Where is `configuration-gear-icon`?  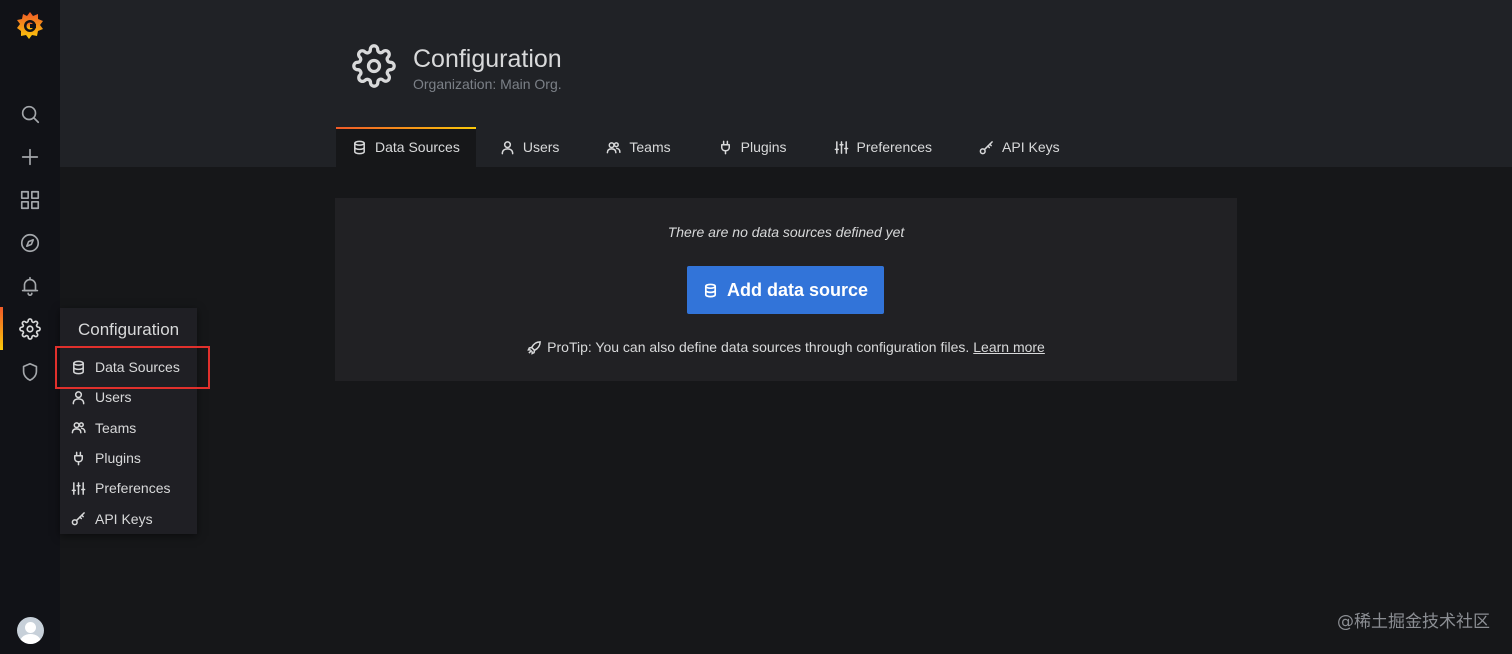 configuration-gear-icon is located at coordinates (374, 66).